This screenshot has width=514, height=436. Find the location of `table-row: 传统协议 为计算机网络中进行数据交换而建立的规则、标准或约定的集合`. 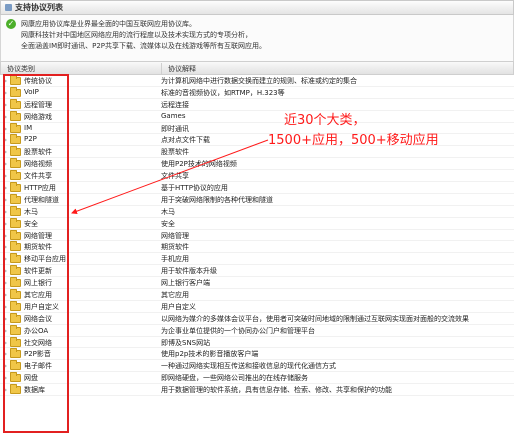

table-row: 传统协议 为计算机网络中进行数据交换而建立的规则、标准或约定的集合 is located at coordinates (257, 81).